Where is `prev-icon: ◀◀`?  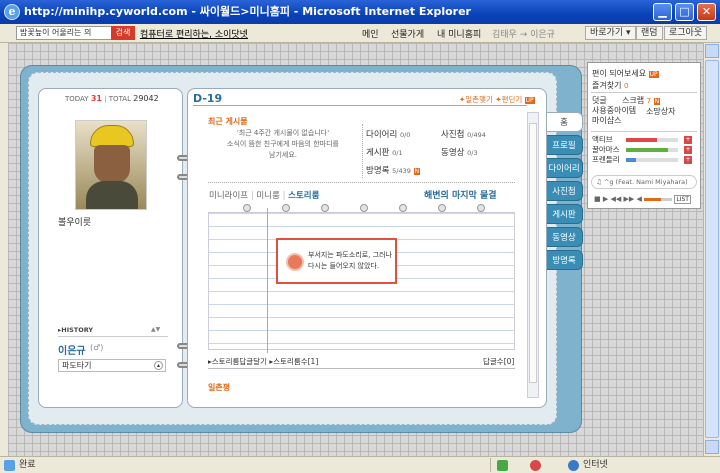
prev-icon: ◀◀ is located at coordinates (615, 199).